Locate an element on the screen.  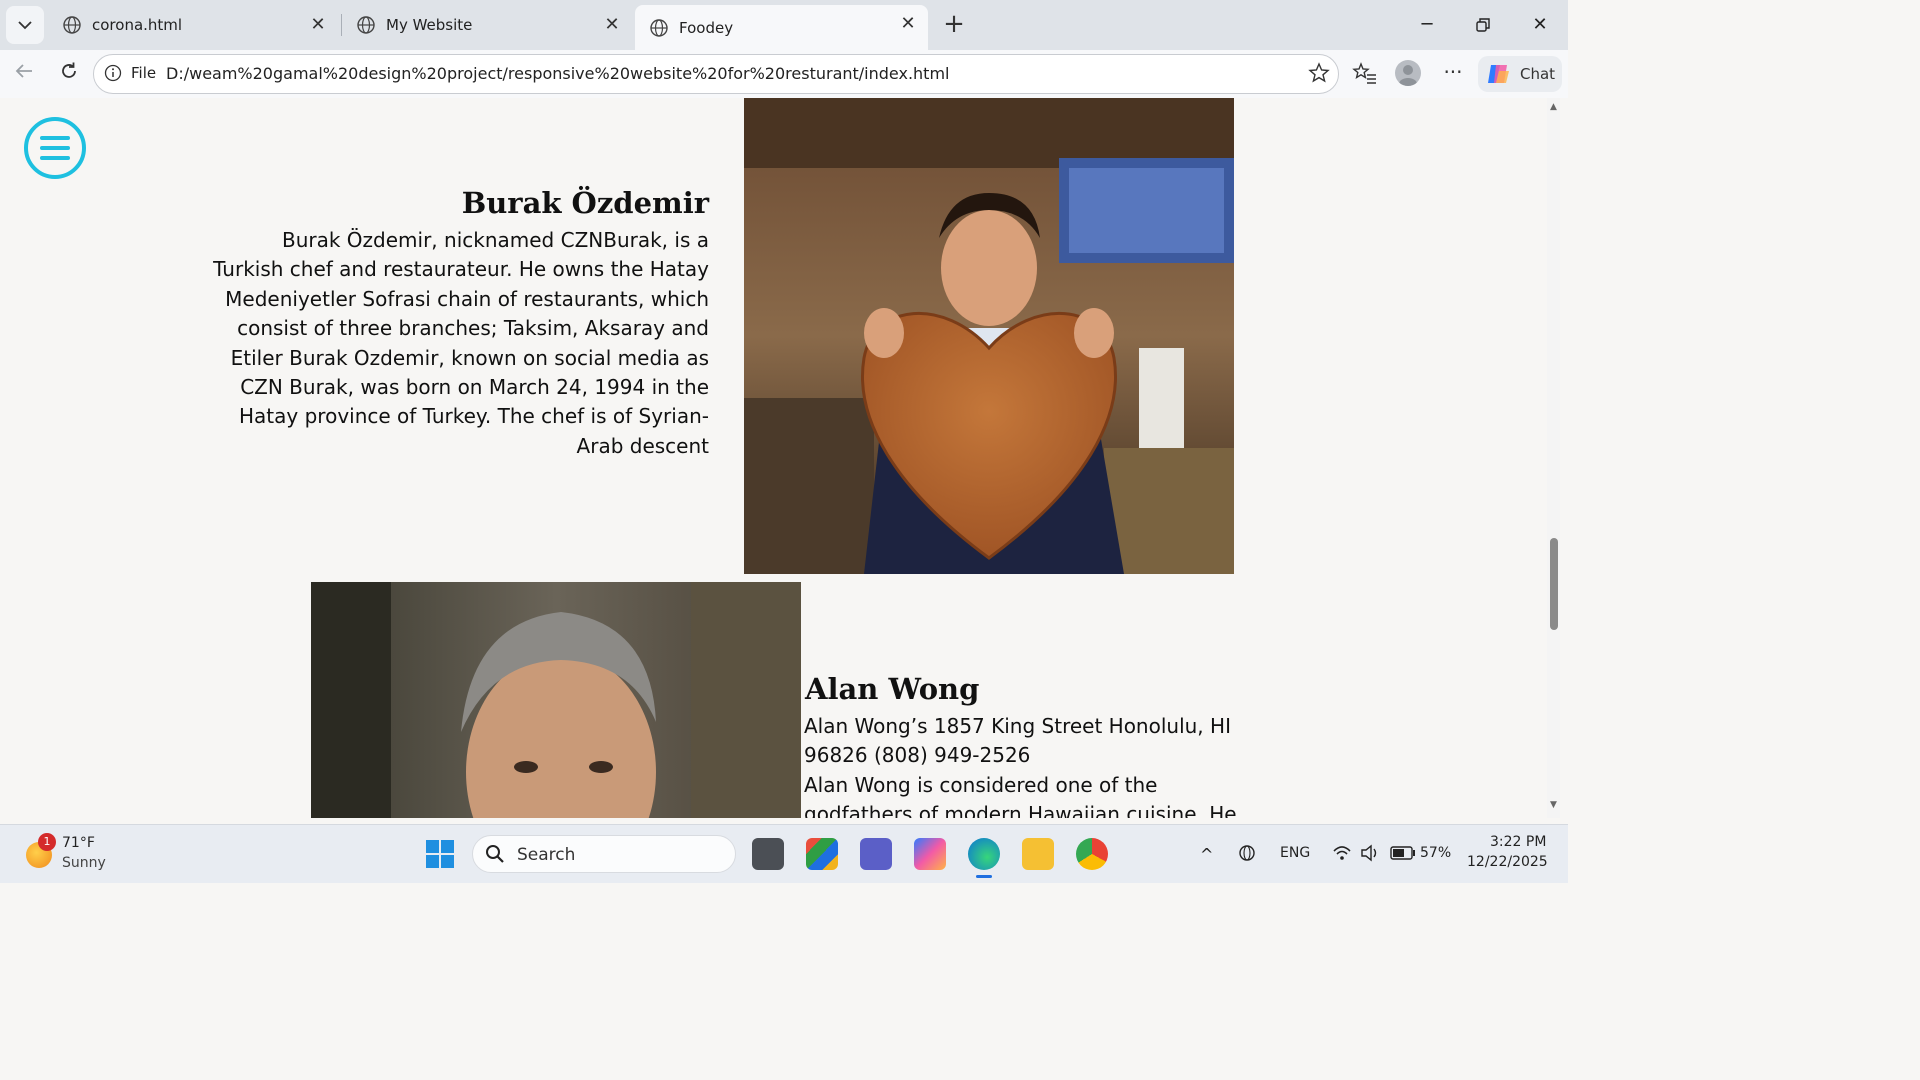
task-view-icon is located at coordinates (768, 854).